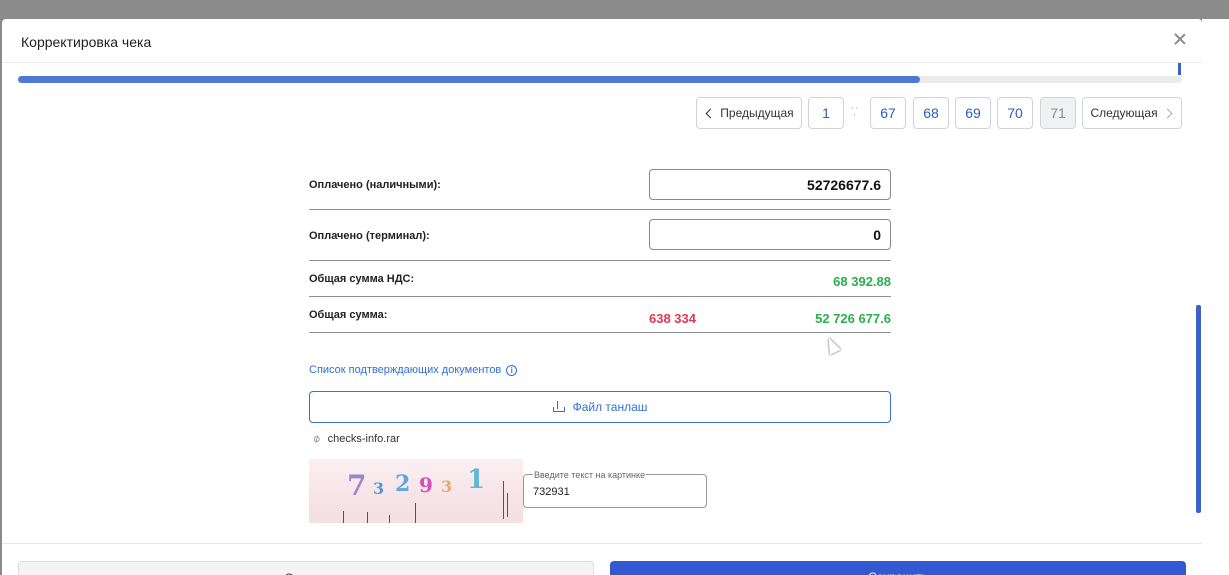  I want to click on page-button-70: 70, so click(1015, 113).